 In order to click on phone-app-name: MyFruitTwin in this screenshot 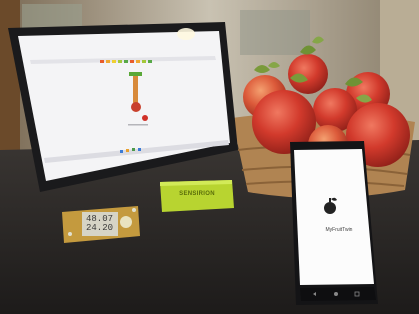, I will do `click(339, 230)`.